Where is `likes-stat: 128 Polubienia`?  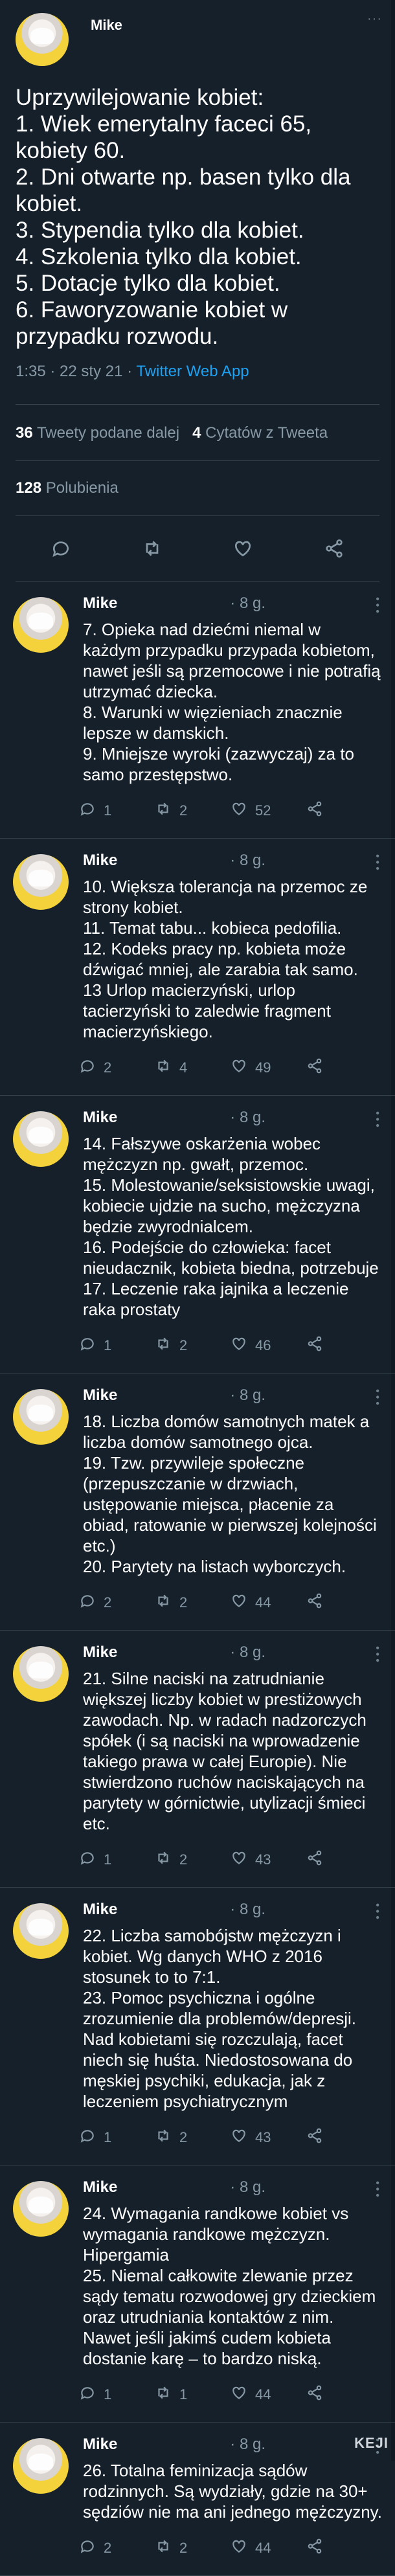 likes-stat: 128 Polubienia is located at coordinates (198, 488).